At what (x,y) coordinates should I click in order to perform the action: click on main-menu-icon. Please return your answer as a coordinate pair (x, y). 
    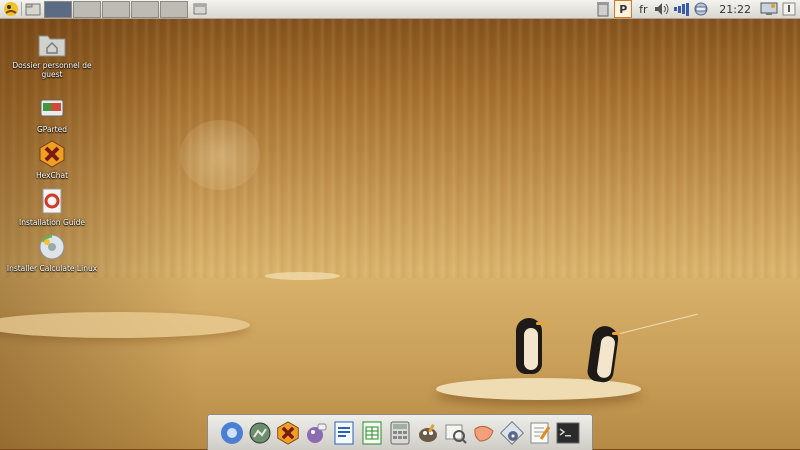
    Looking at the image, I should click on (11, 9).